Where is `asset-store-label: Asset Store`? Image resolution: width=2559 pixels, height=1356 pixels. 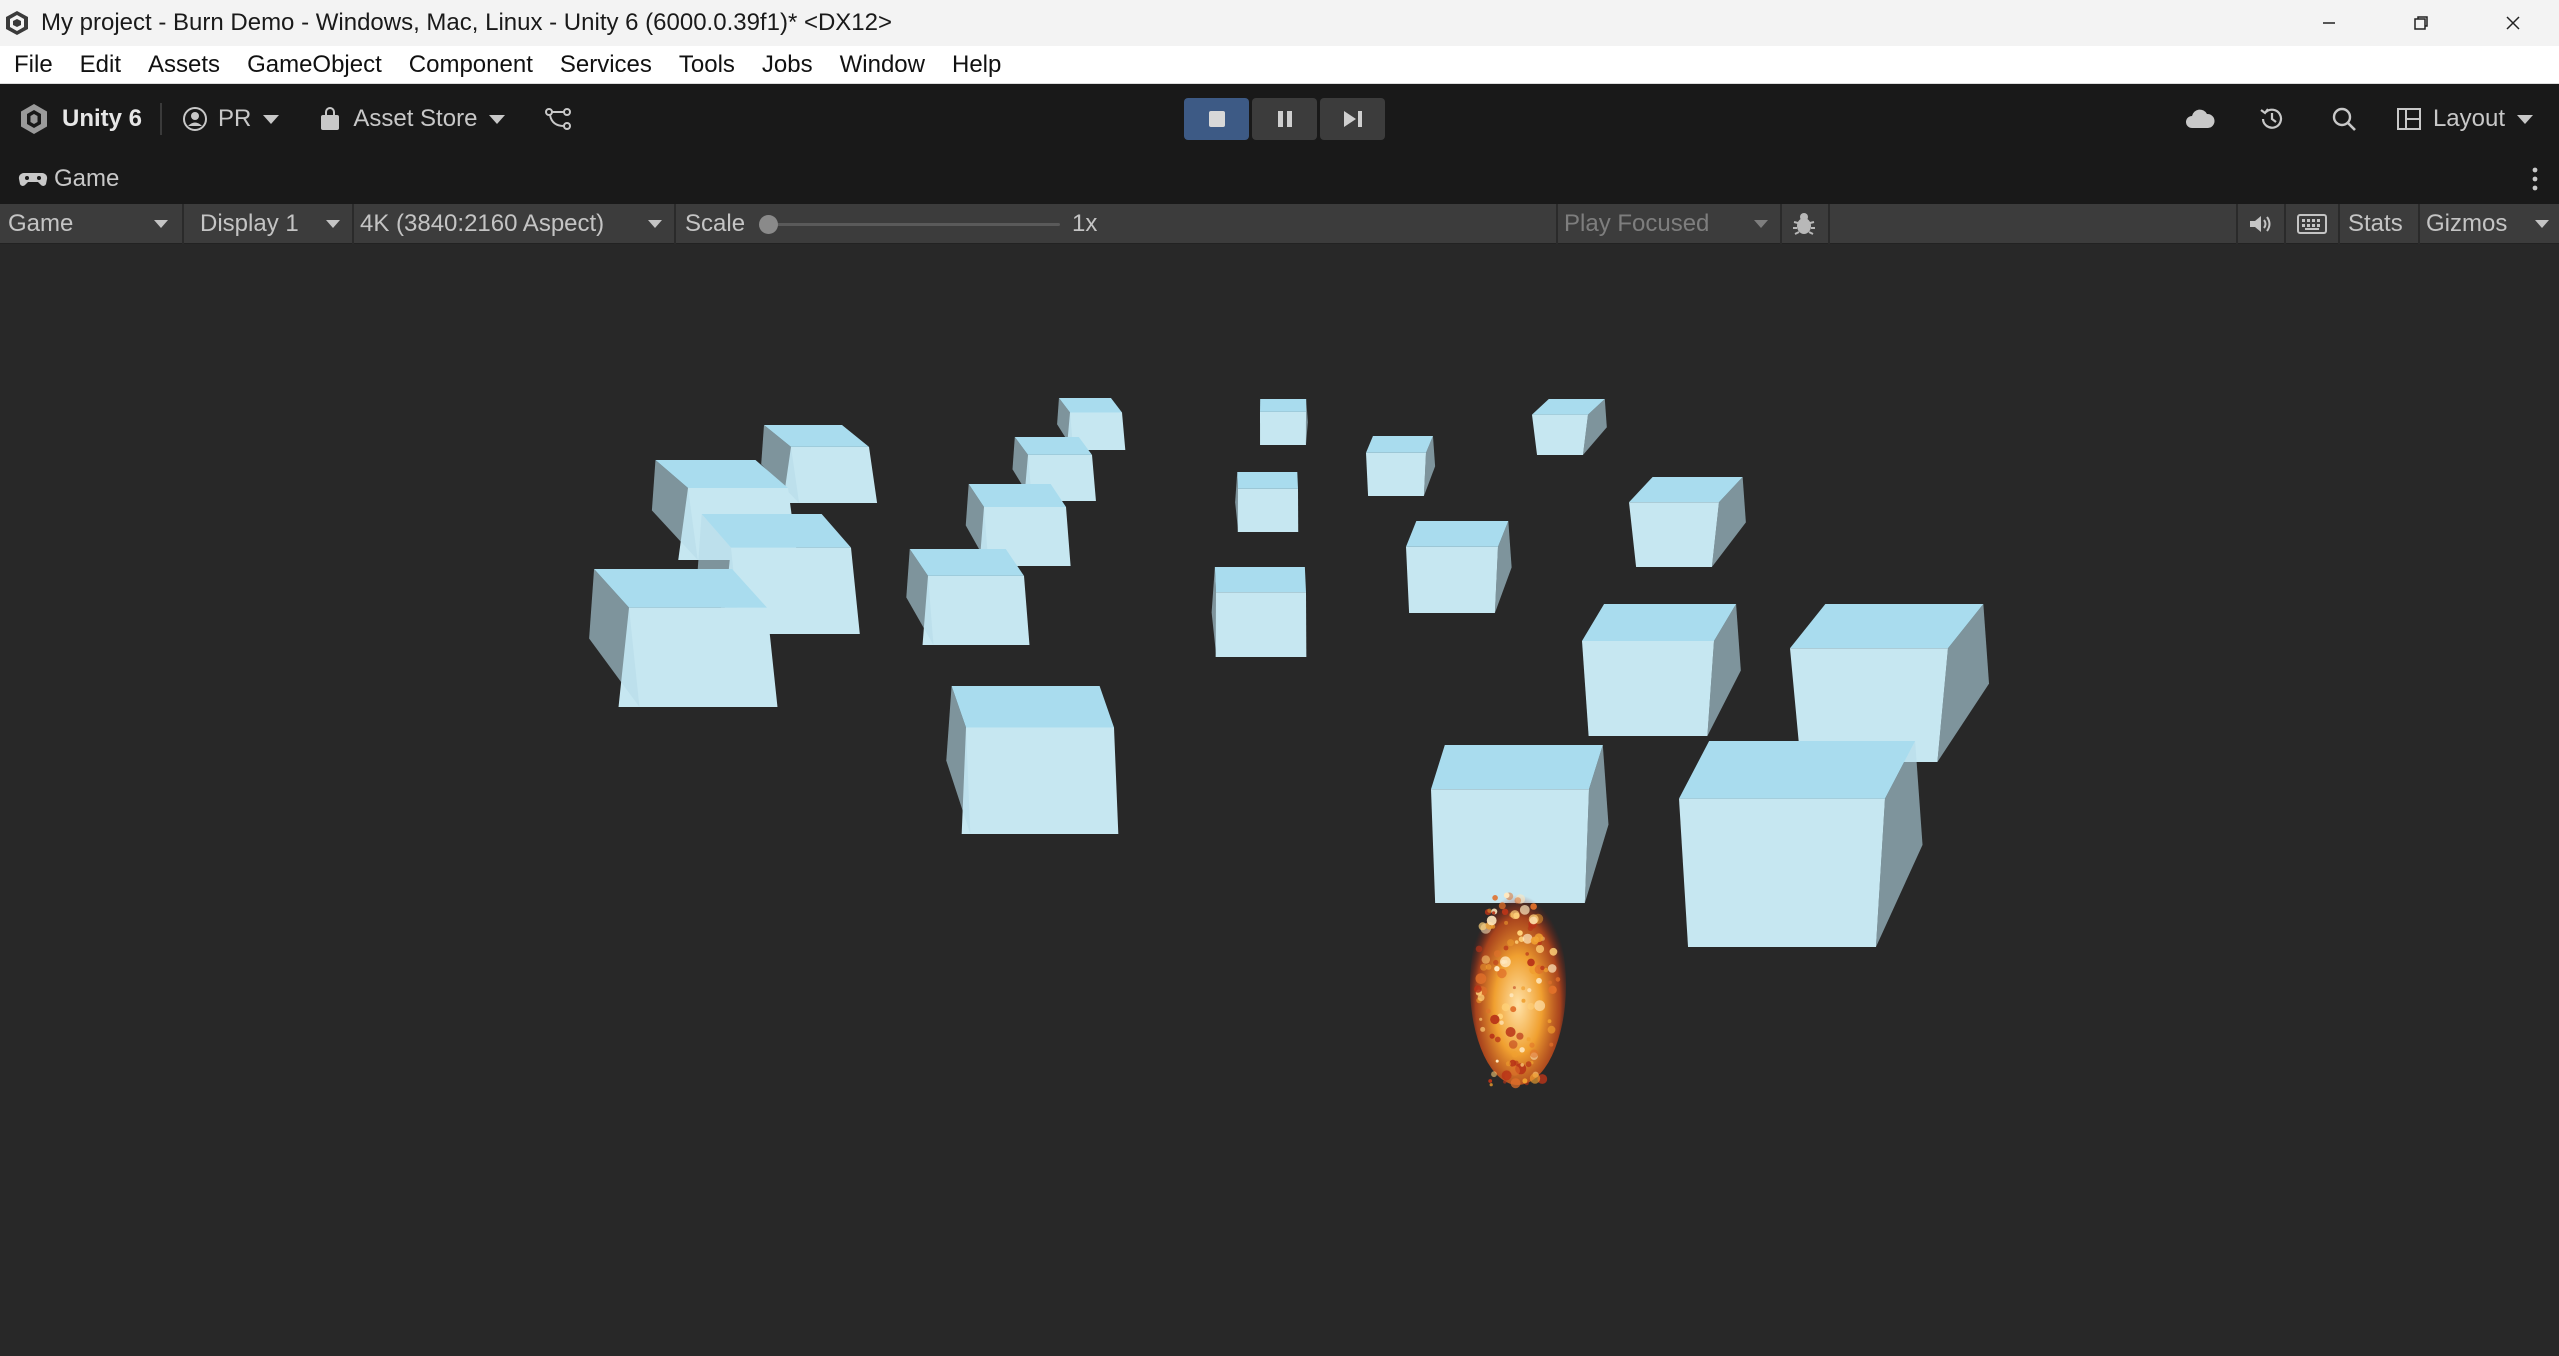 asset-store-label: Asset Store is located at coordinates (415, 118).